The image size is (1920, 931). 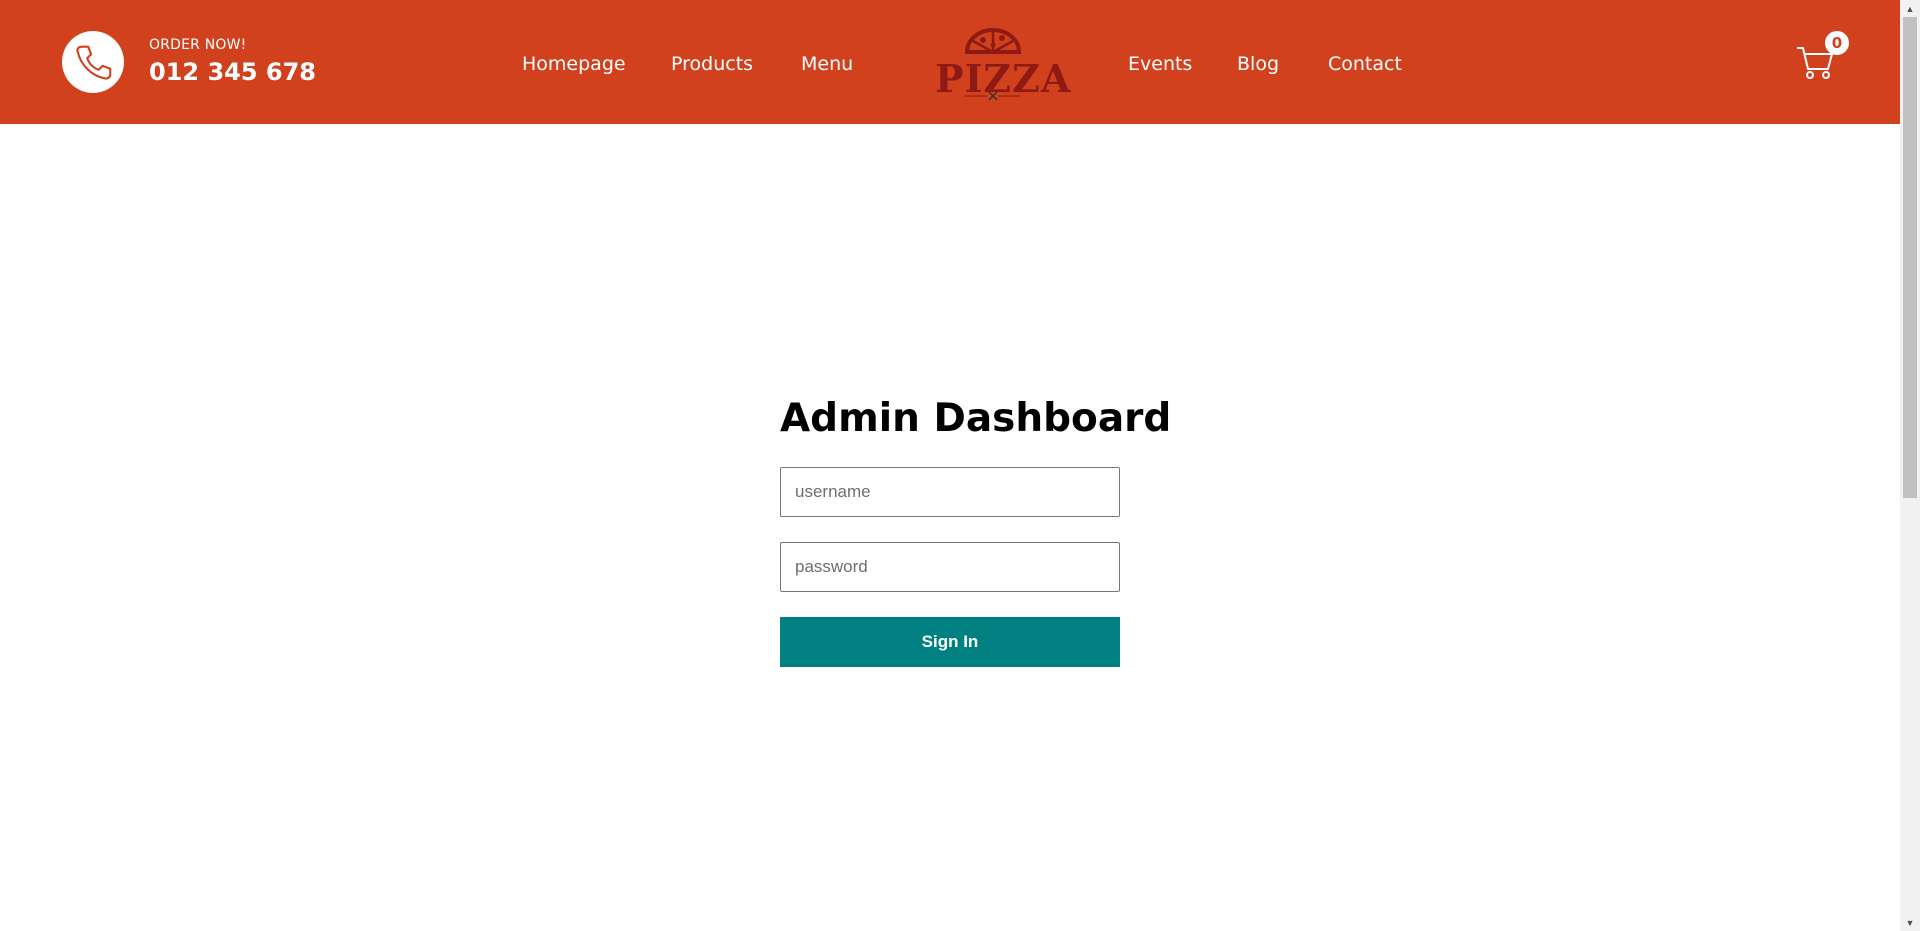 I want to click on nav-products: Products, so click(x=712, y=64).